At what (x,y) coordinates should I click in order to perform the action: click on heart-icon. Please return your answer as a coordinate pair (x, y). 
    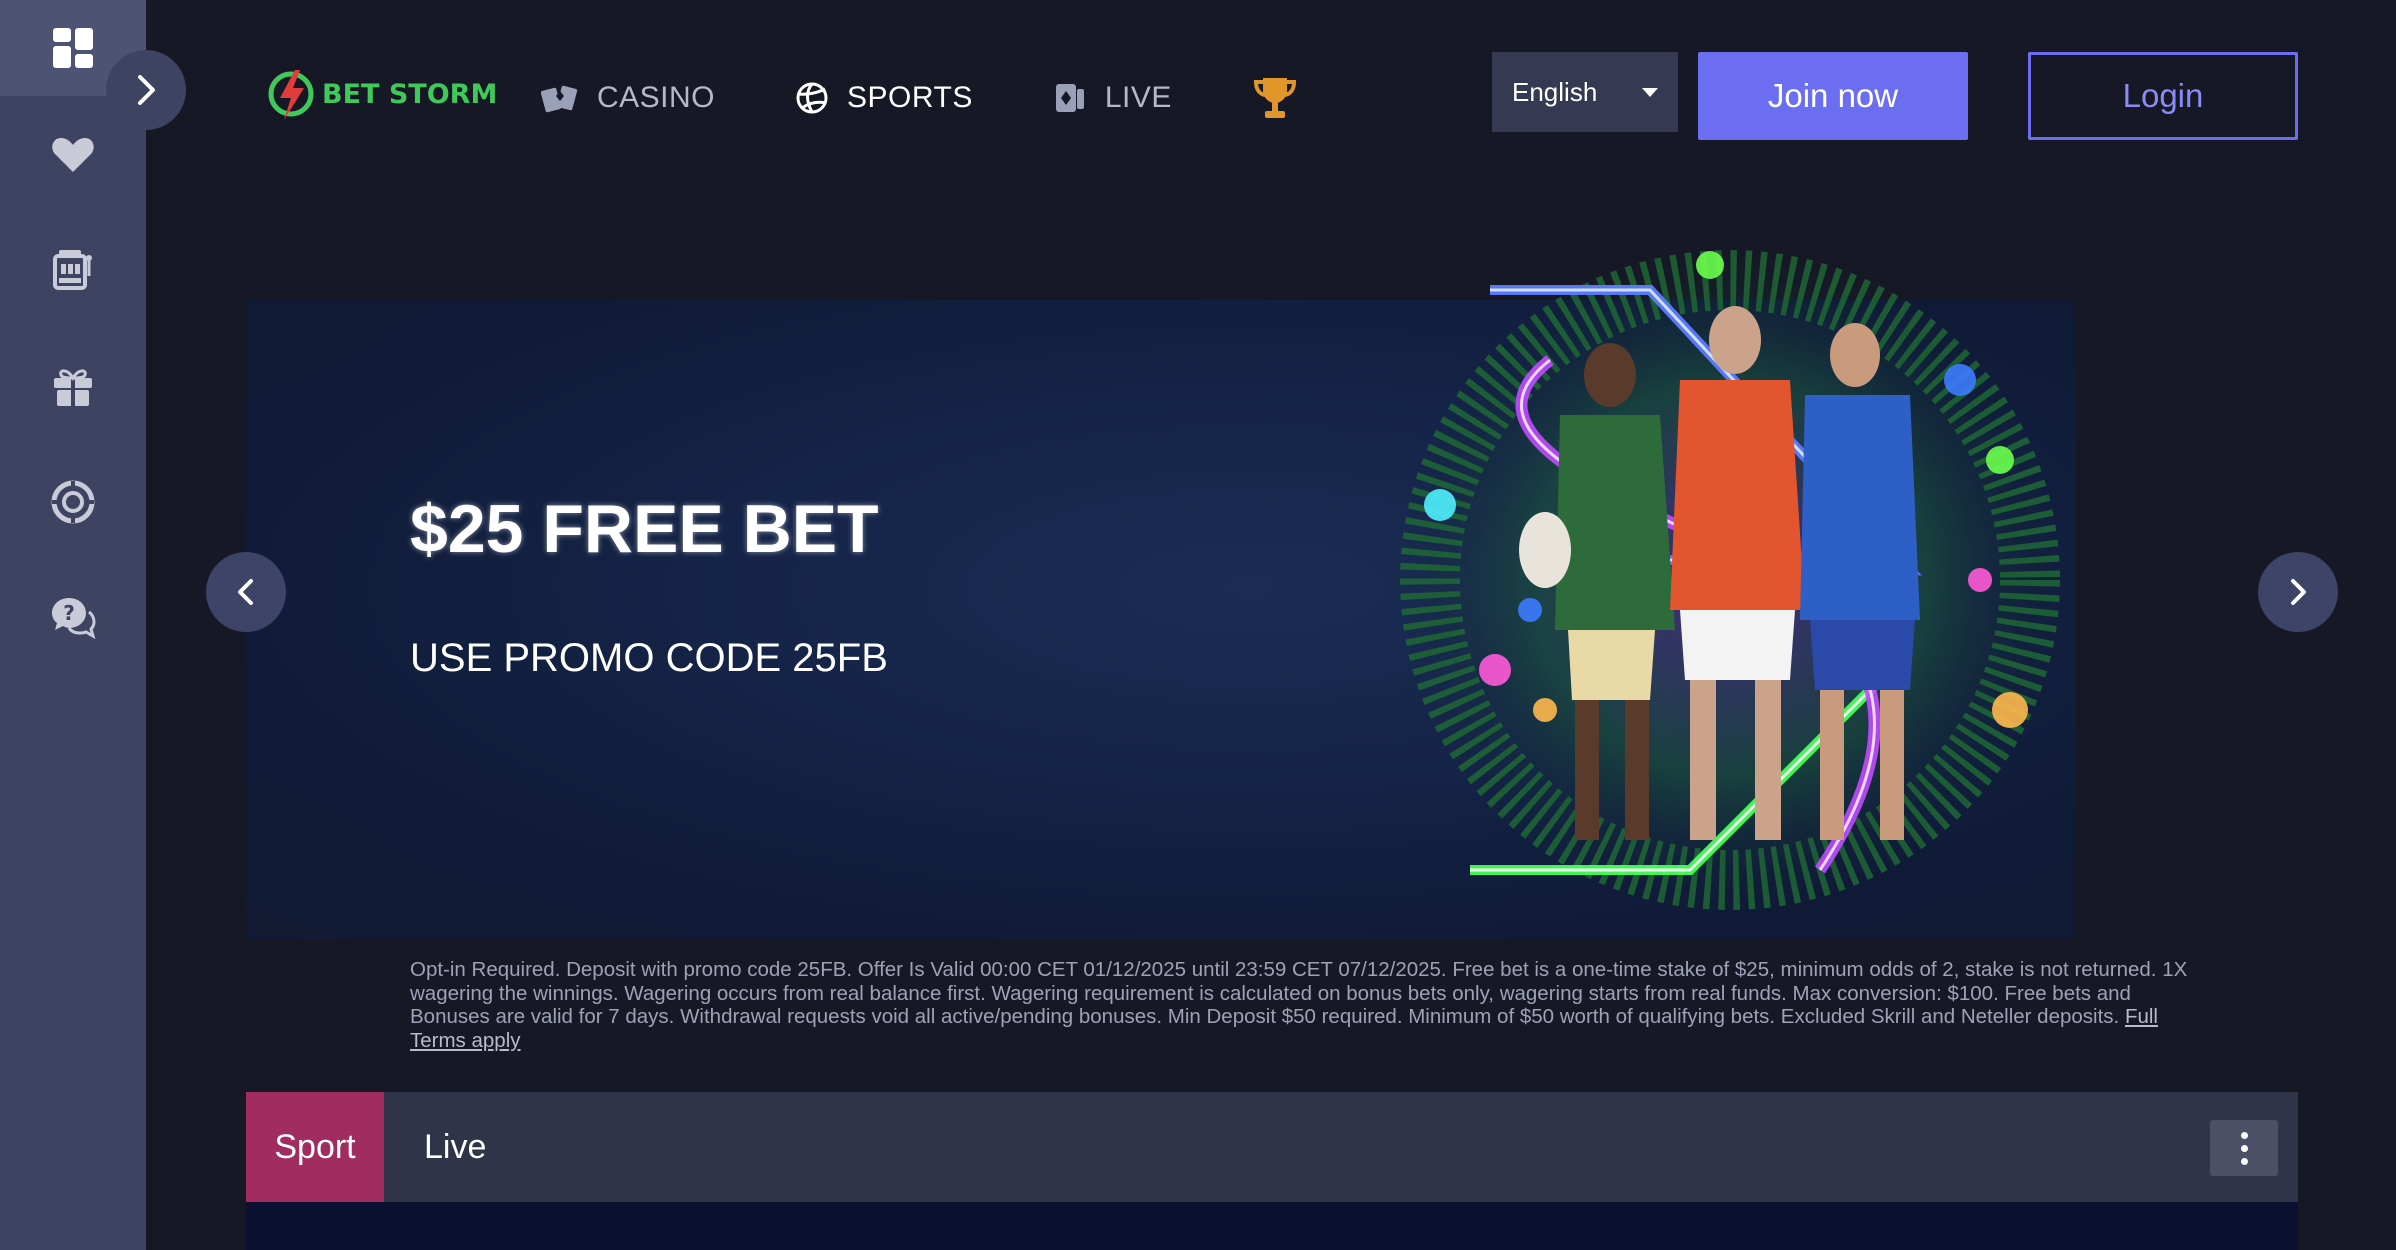
    Looking at the image, I should click on (73, 155).